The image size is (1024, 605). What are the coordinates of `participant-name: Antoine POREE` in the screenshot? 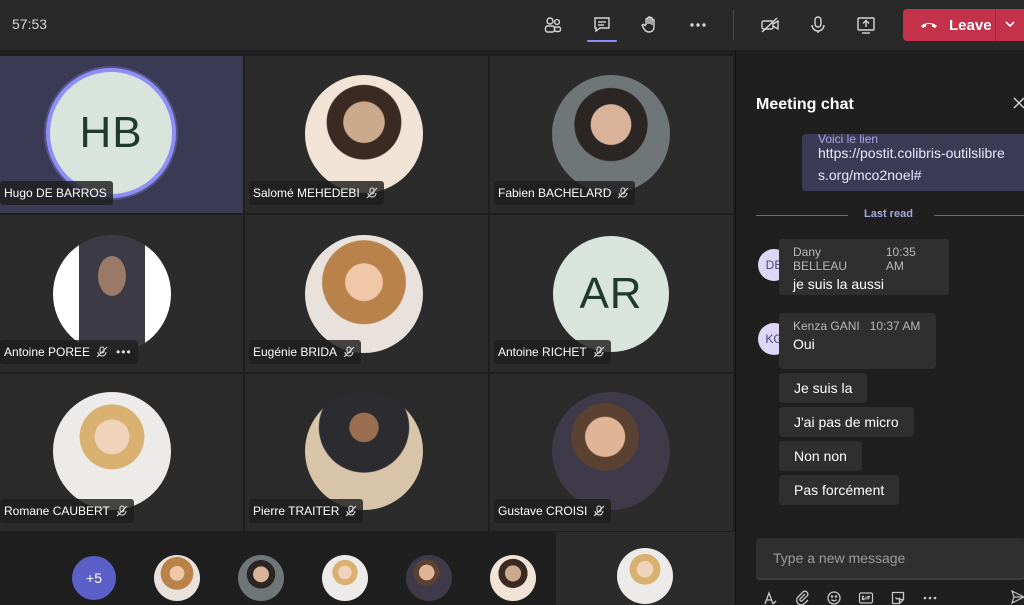 It's located at (47, 352).